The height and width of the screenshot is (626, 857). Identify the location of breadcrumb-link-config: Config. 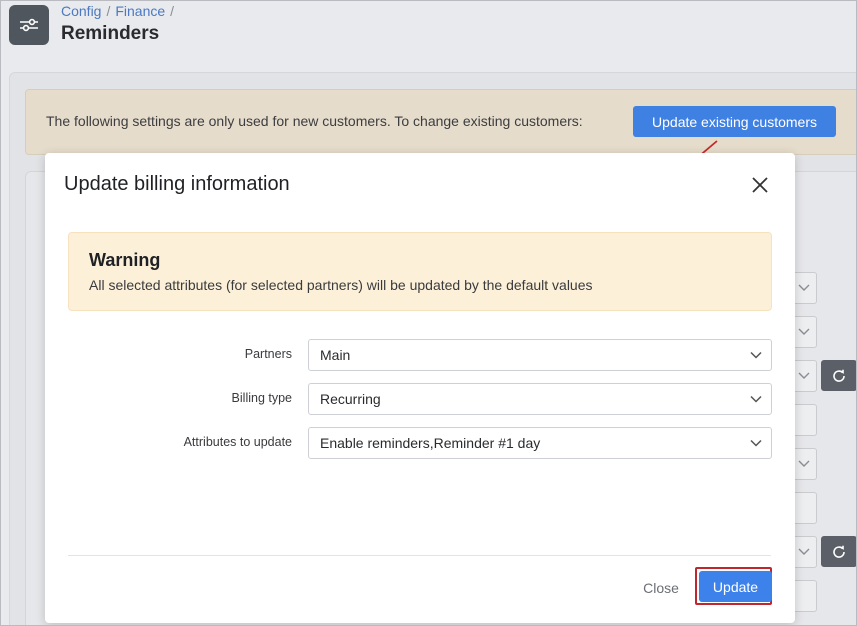
(81, 11).